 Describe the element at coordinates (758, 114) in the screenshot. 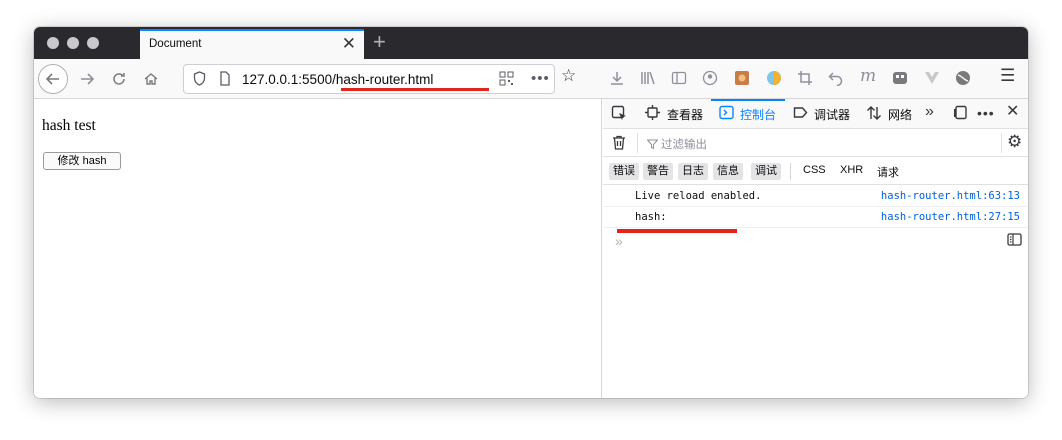

I see `tab-console: 控制台` at that location.